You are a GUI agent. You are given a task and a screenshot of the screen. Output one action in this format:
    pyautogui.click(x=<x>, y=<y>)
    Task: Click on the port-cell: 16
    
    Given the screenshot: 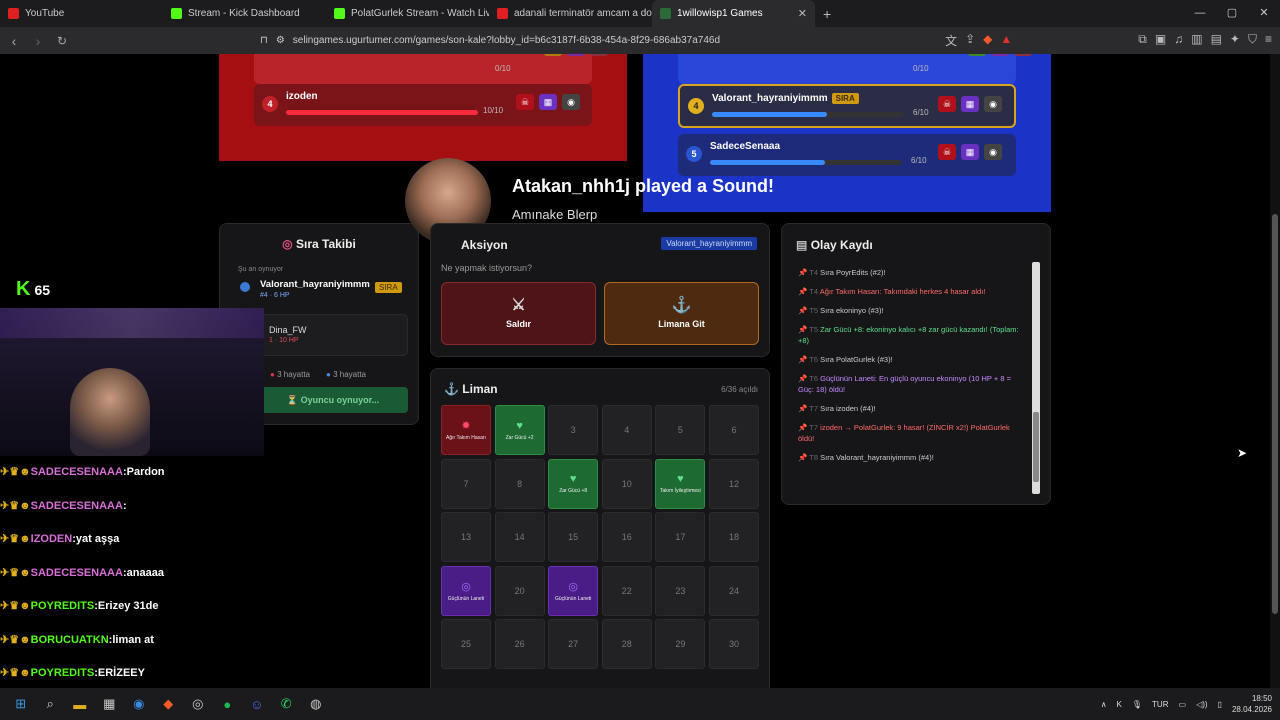 What is the action you would take?
    pyautogui.click(x=626, y=537)
    